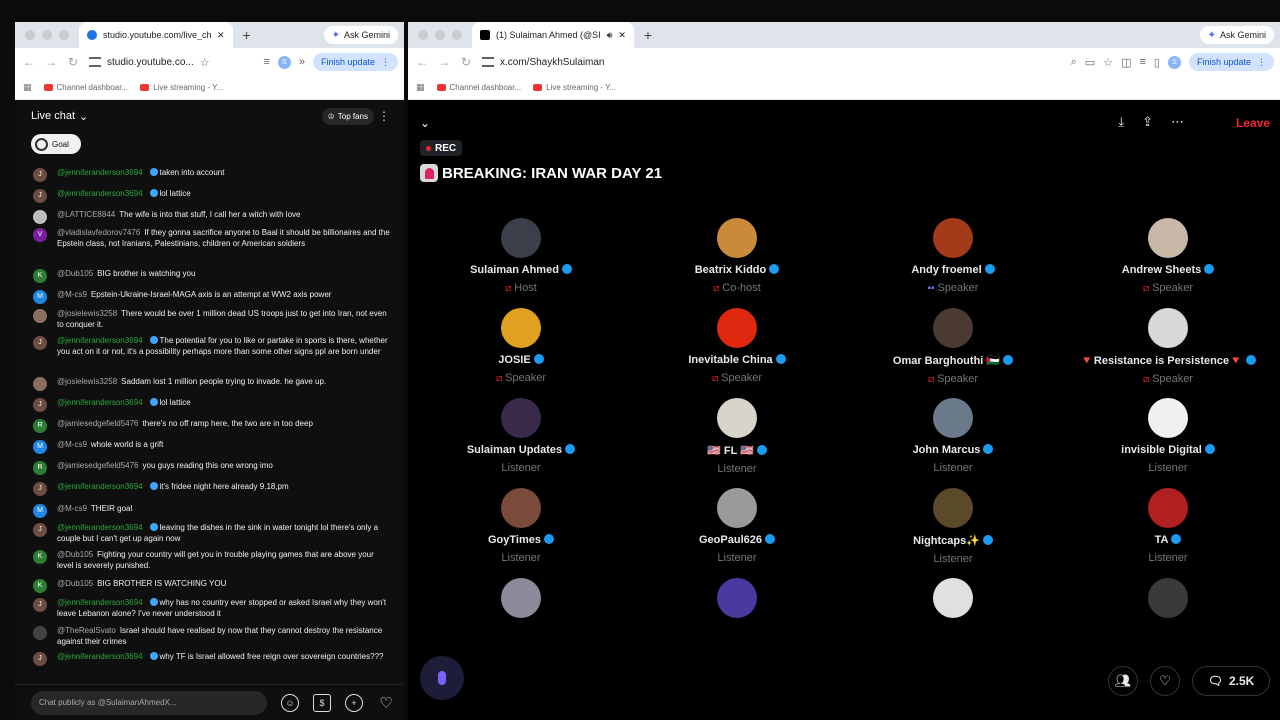 The image size is (1280, 720). I want to click on avatar: R, so click(40, 468).